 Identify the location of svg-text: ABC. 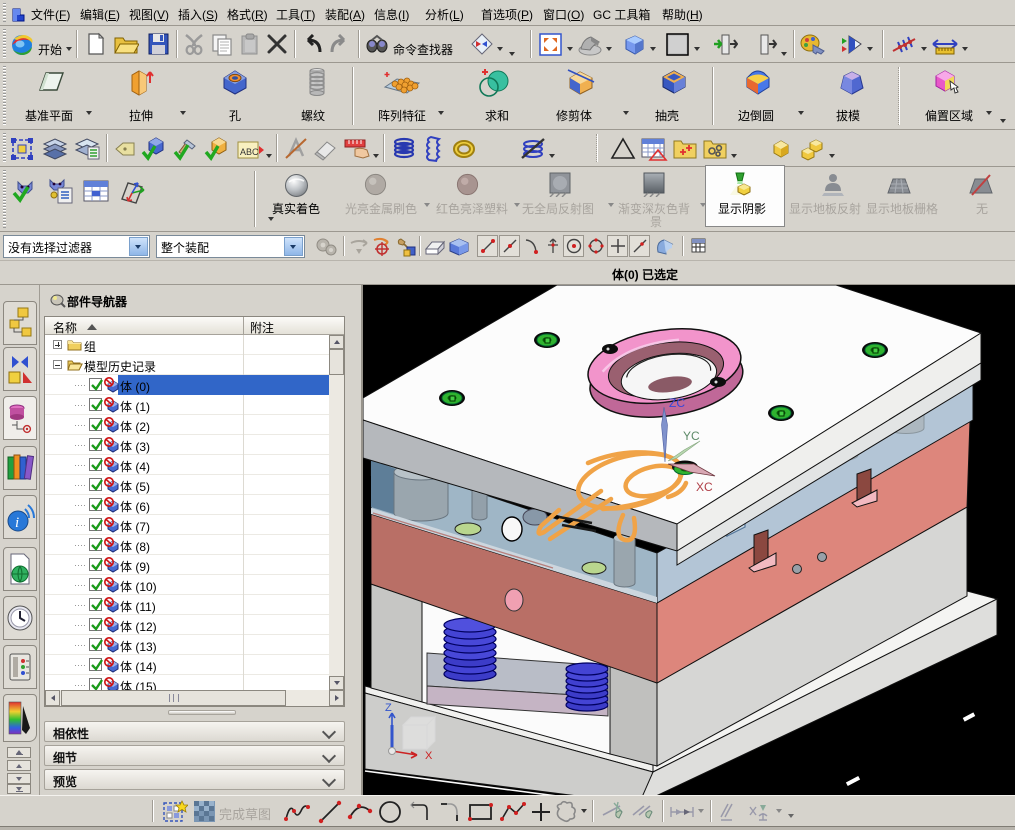
(249, 152).